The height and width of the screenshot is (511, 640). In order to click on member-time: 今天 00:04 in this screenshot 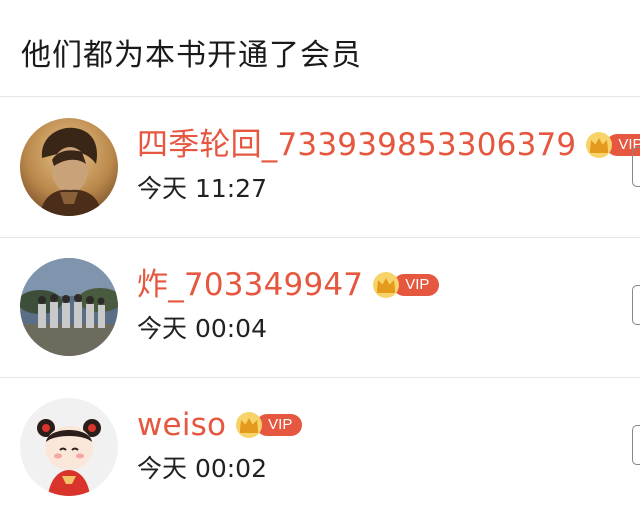, I will do `click(202, 328)`.